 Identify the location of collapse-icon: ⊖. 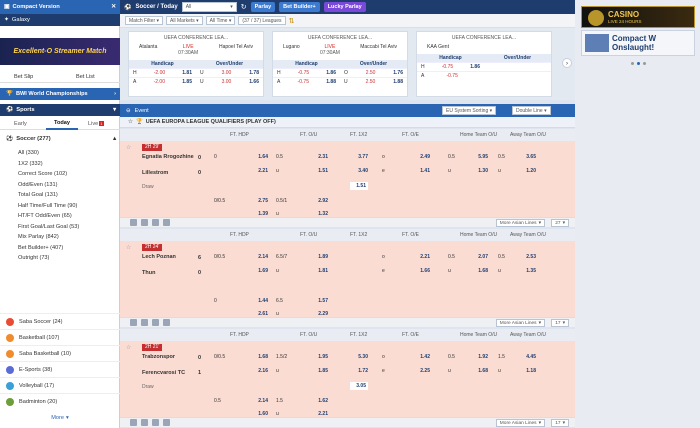
(128, 111).